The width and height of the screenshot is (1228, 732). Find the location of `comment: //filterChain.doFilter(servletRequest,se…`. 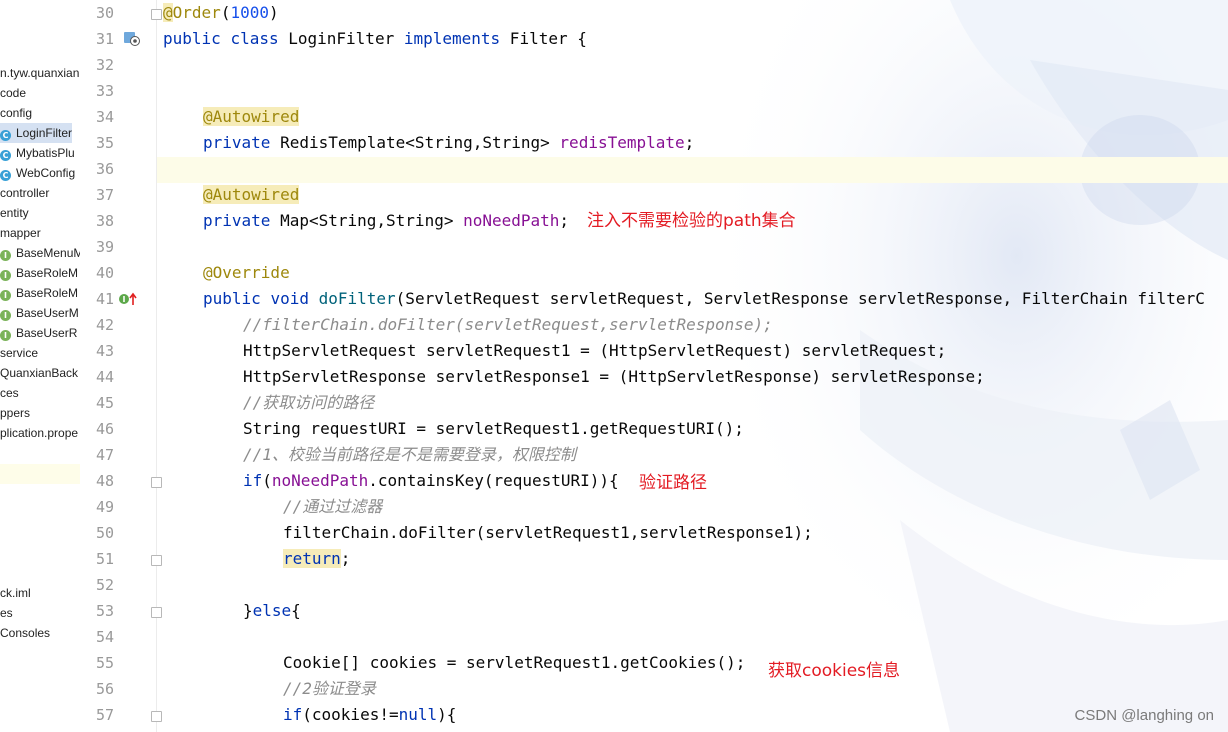

comment: //filterChain.doFilter(servletRequest,se… is located at coordinates (508, 324).